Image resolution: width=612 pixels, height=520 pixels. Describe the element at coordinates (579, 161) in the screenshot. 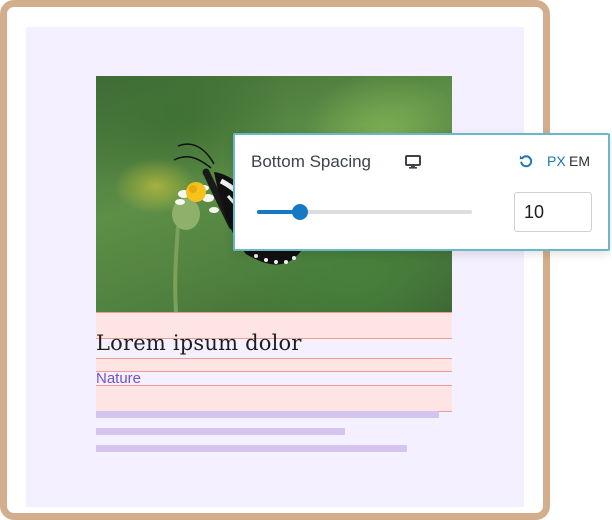

I see `unit-em-button: EM` at that location.